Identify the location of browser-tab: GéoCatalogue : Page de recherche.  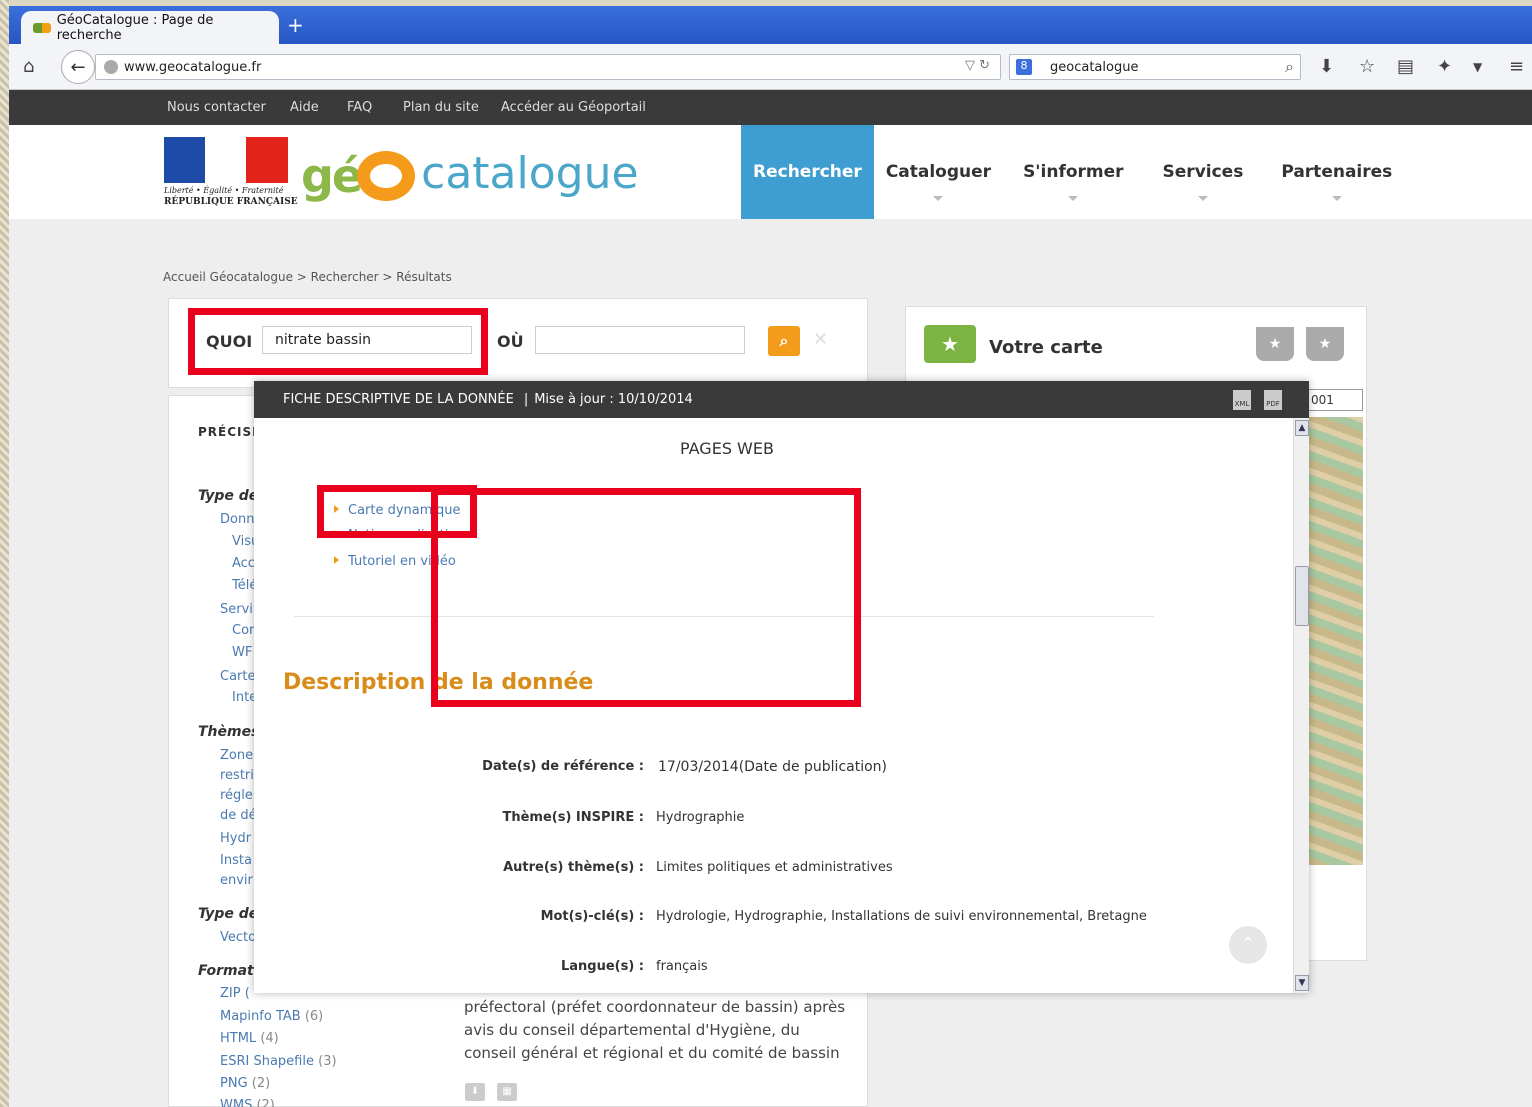
(150, 27).